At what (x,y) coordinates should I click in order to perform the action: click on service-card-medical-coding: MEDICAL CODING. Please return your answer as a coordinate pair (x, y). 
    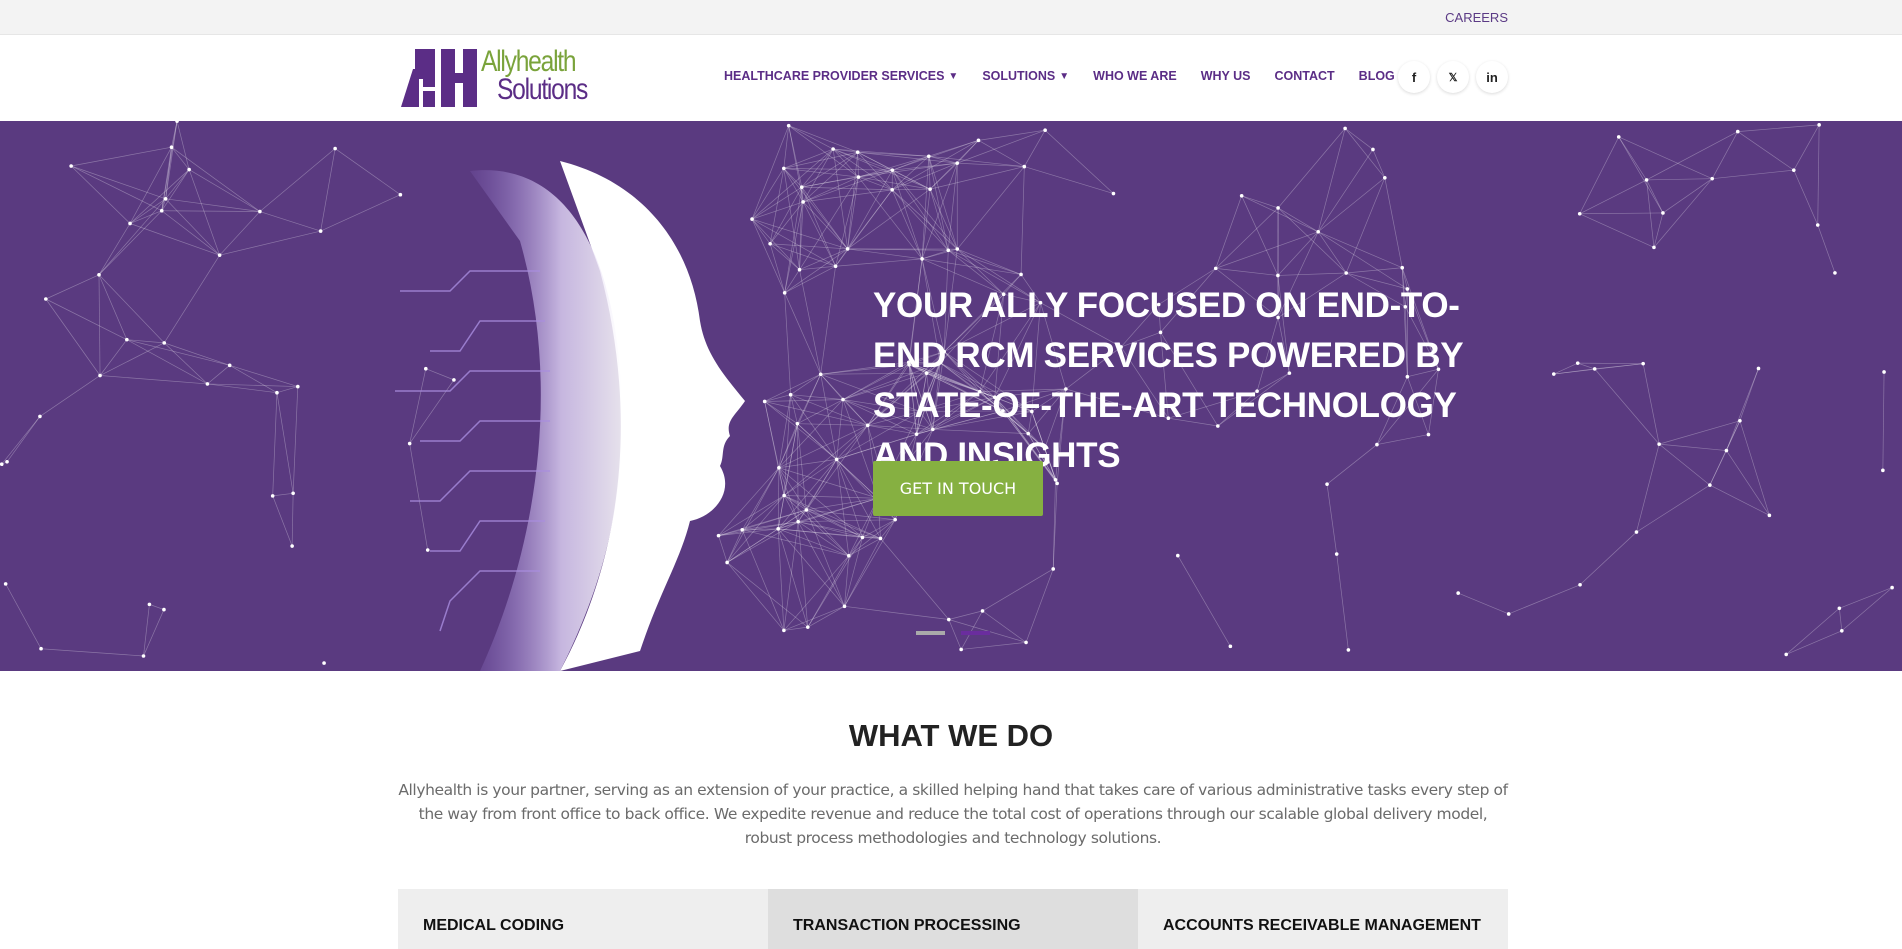
    Looking at the image, I should click on (583, 919).